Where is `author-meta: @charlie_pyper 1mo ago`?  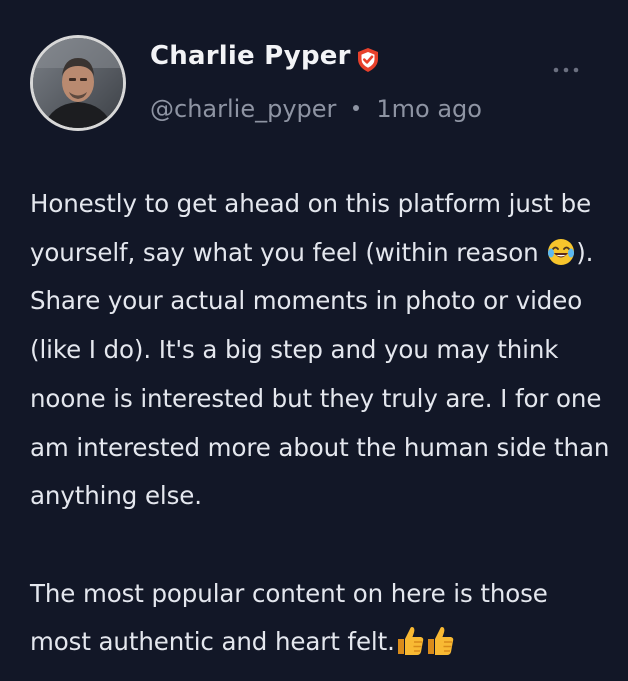
author-meta: @charlie_pyper 1mo ago is located at coordinates (316, 109).